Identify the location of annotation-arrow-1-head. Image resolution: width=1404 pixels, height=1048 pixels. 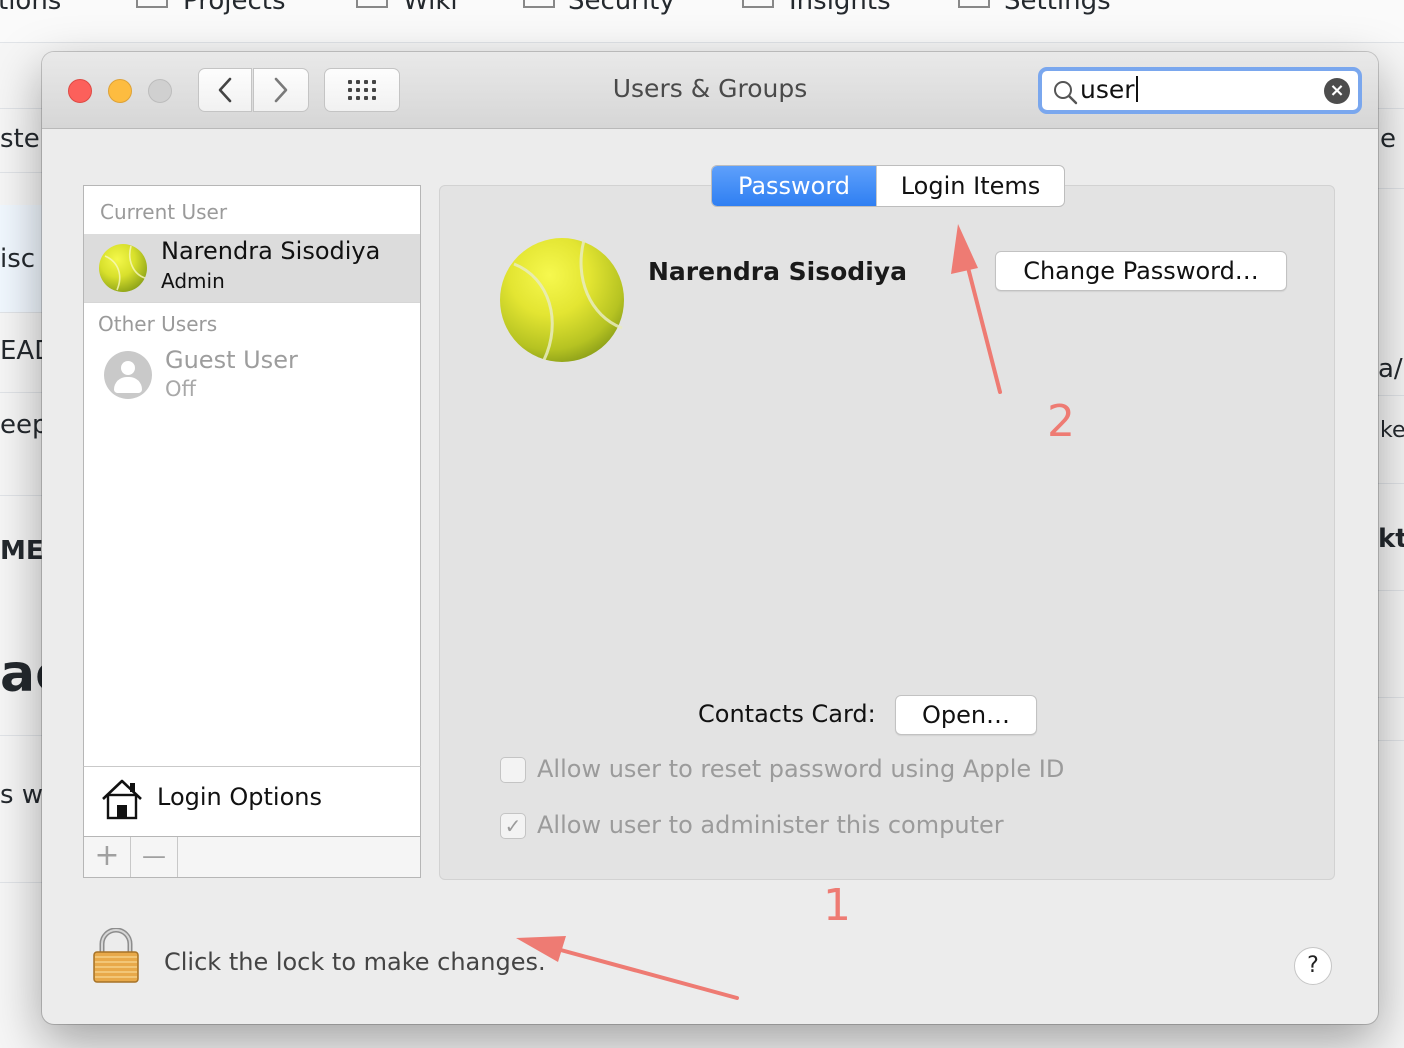
(541, 949).